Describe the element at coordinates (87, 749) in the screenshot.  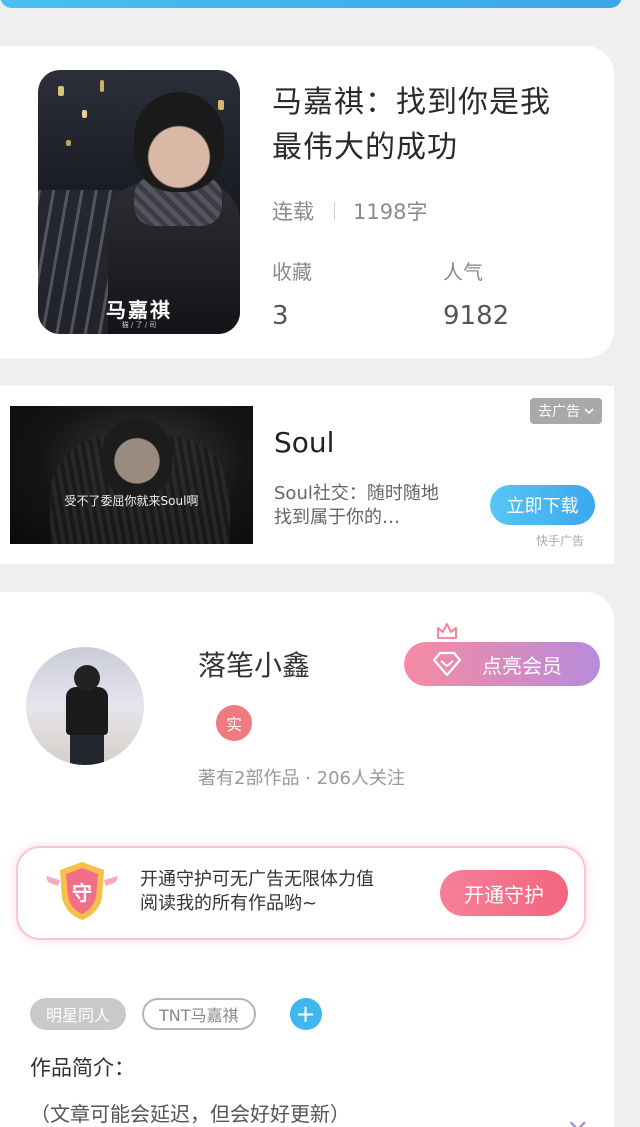
I see `avatar-figure-legs` at that location.